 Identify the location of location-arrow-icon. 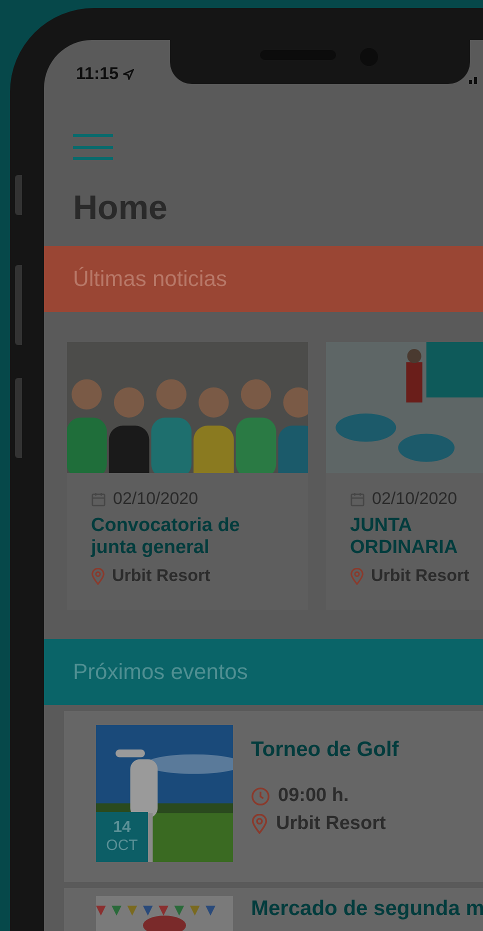
(128, 74).